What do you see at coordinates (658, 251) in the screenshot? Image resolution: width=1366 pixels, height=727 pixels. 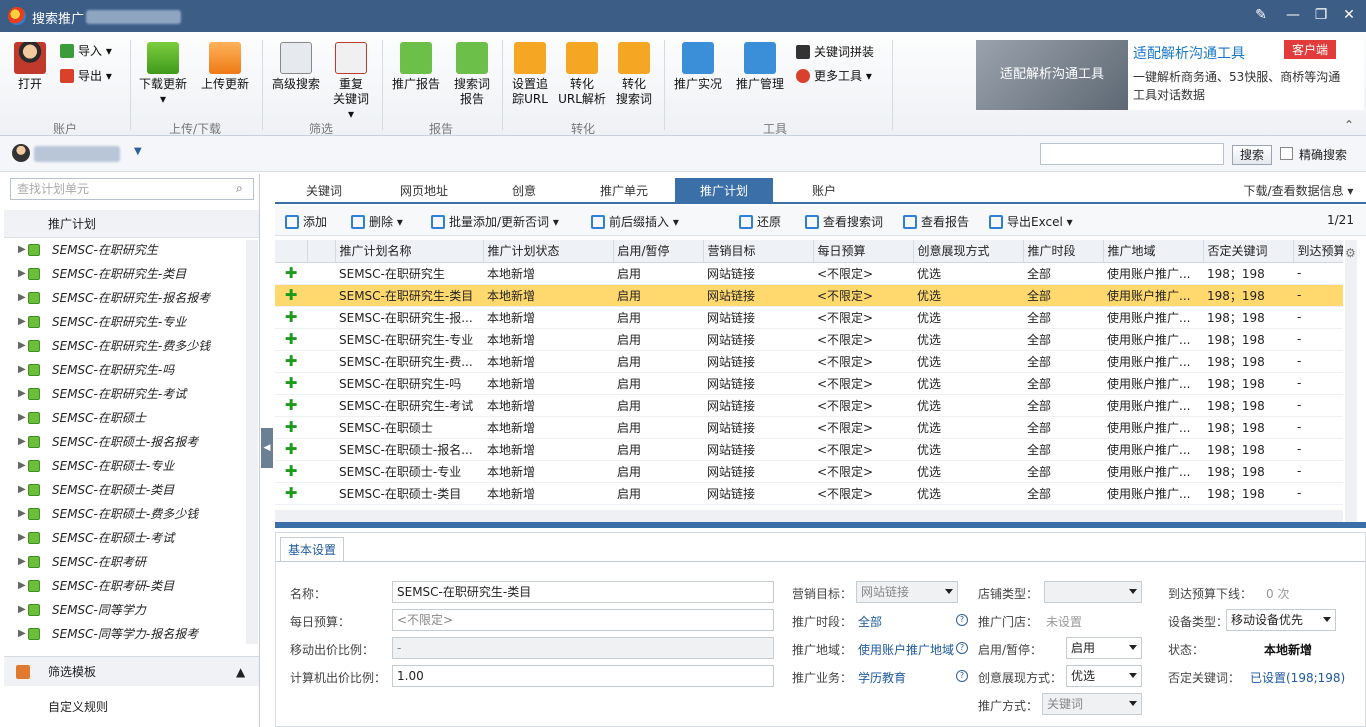 I see `column-header: 启用/暂停` at bounding box center [658, 251].